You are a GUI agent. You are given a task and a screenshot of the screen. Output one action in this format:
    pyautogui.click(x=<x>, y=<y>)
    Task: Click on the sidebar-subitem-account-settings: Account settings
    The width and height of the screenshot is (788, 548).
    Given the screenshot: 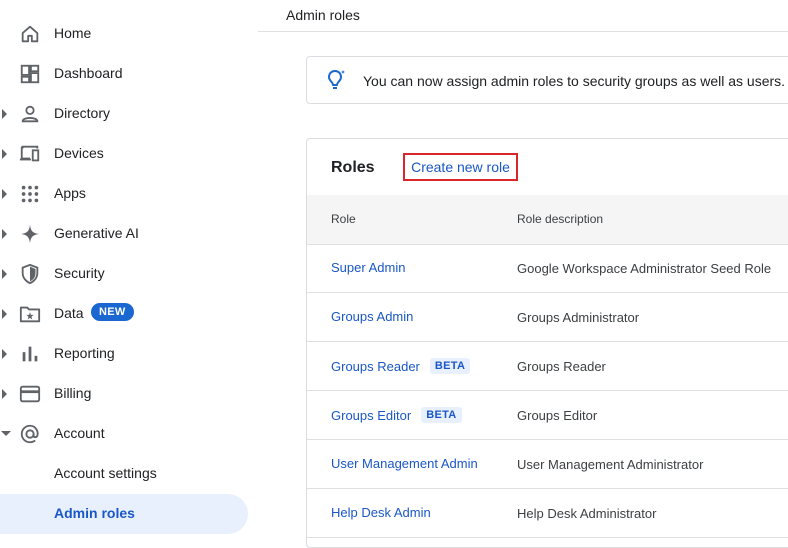 What is the action you would take?
    pyautogui.click(x=124, y=474)
    